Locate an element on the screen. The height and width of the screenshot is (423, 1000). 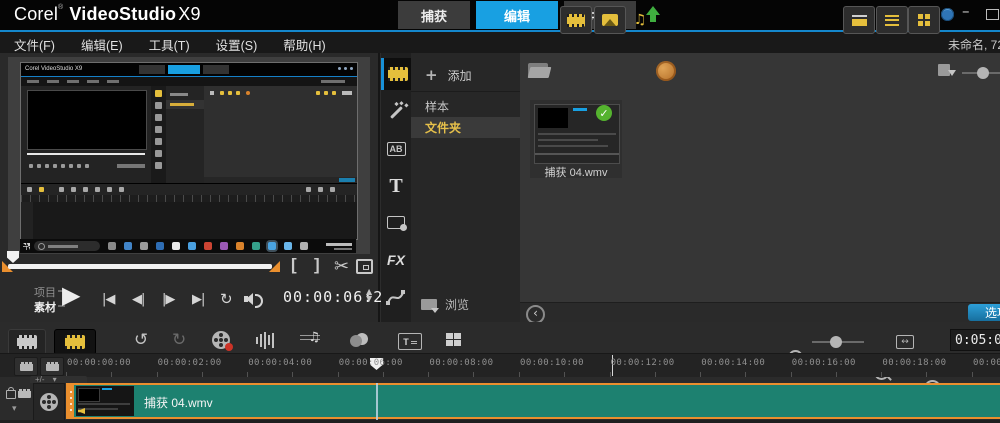
enlarge-inner is located at coordinates (366, 267).